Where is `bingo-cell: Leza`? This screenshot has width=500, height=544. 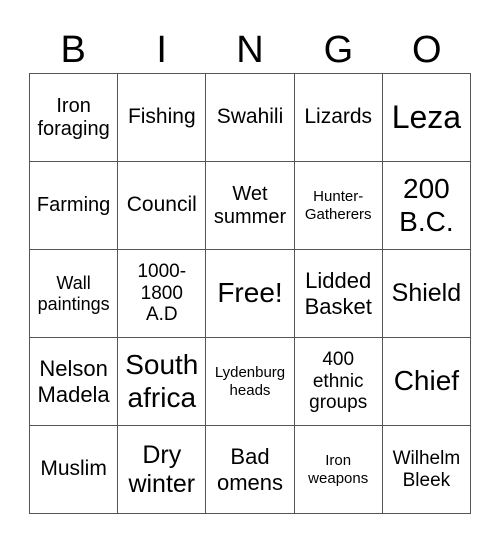
bingo-cell: Leza is located at coordinates (426, 118).